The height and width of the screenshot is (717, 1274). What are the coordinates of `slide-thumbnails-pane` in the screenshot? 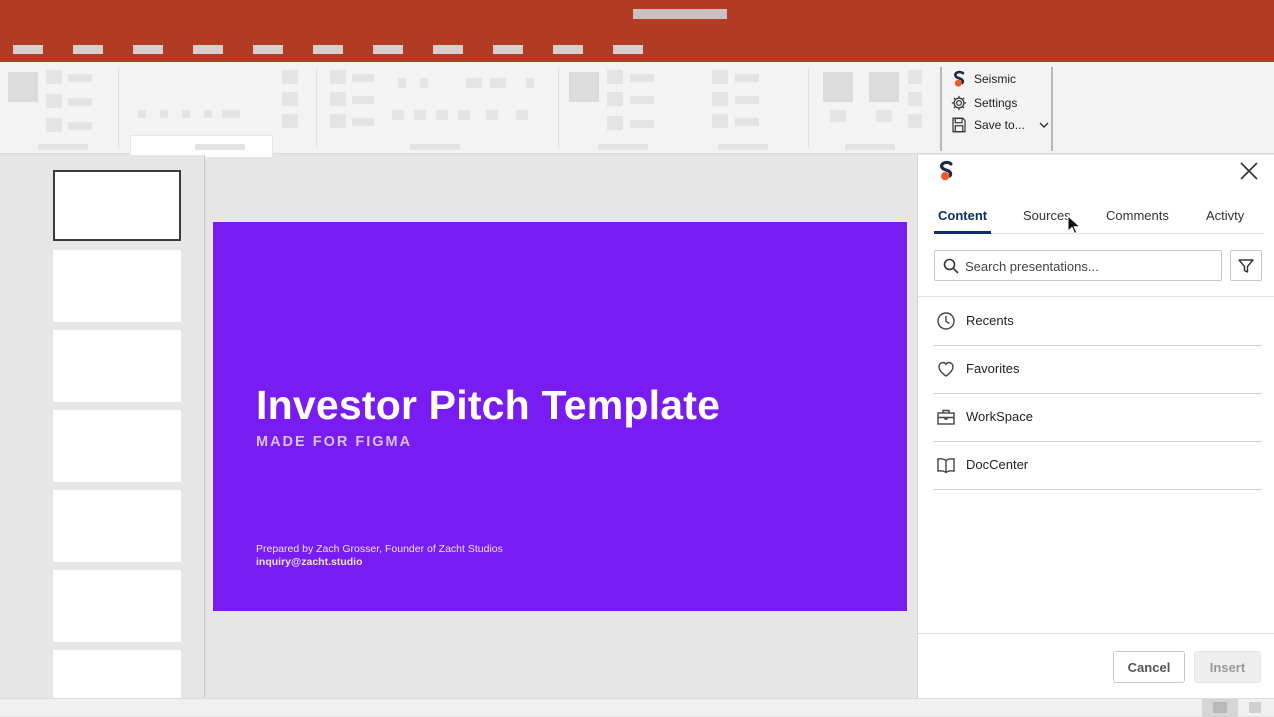 It's located at (102, 426).